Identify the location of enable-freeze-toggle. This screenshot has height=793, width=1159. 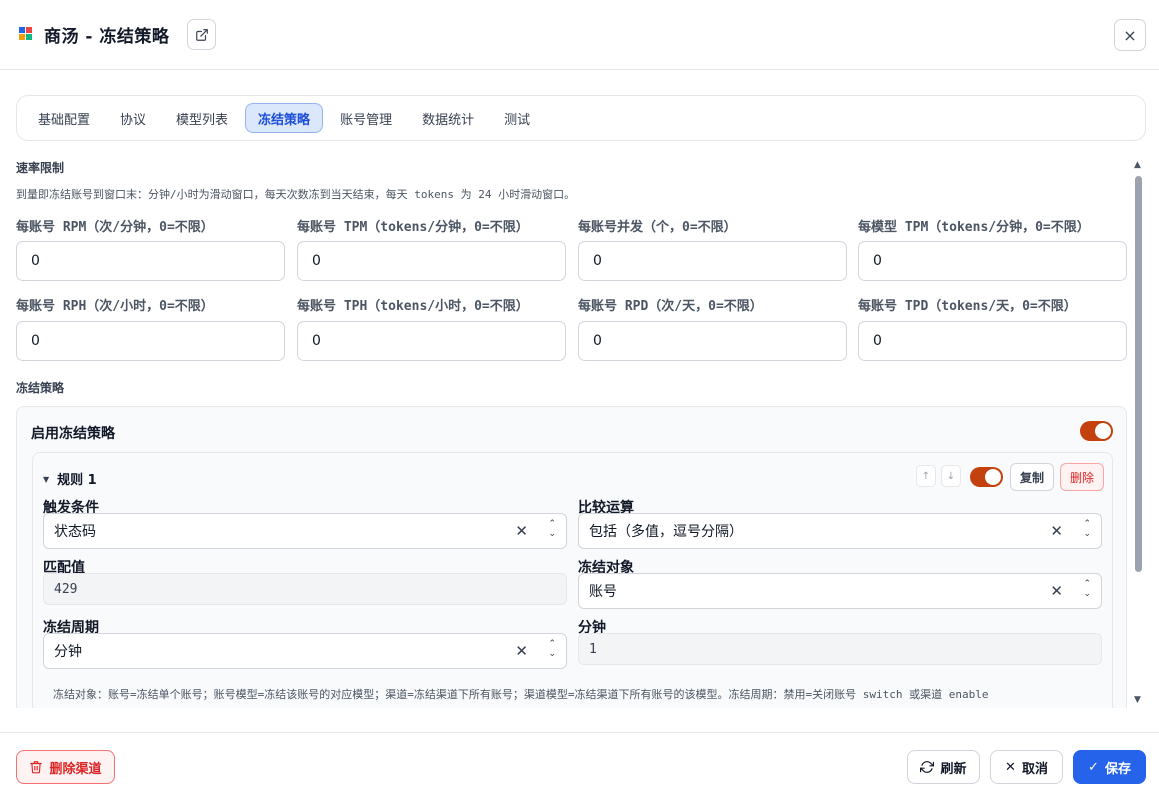
(1096, 431).